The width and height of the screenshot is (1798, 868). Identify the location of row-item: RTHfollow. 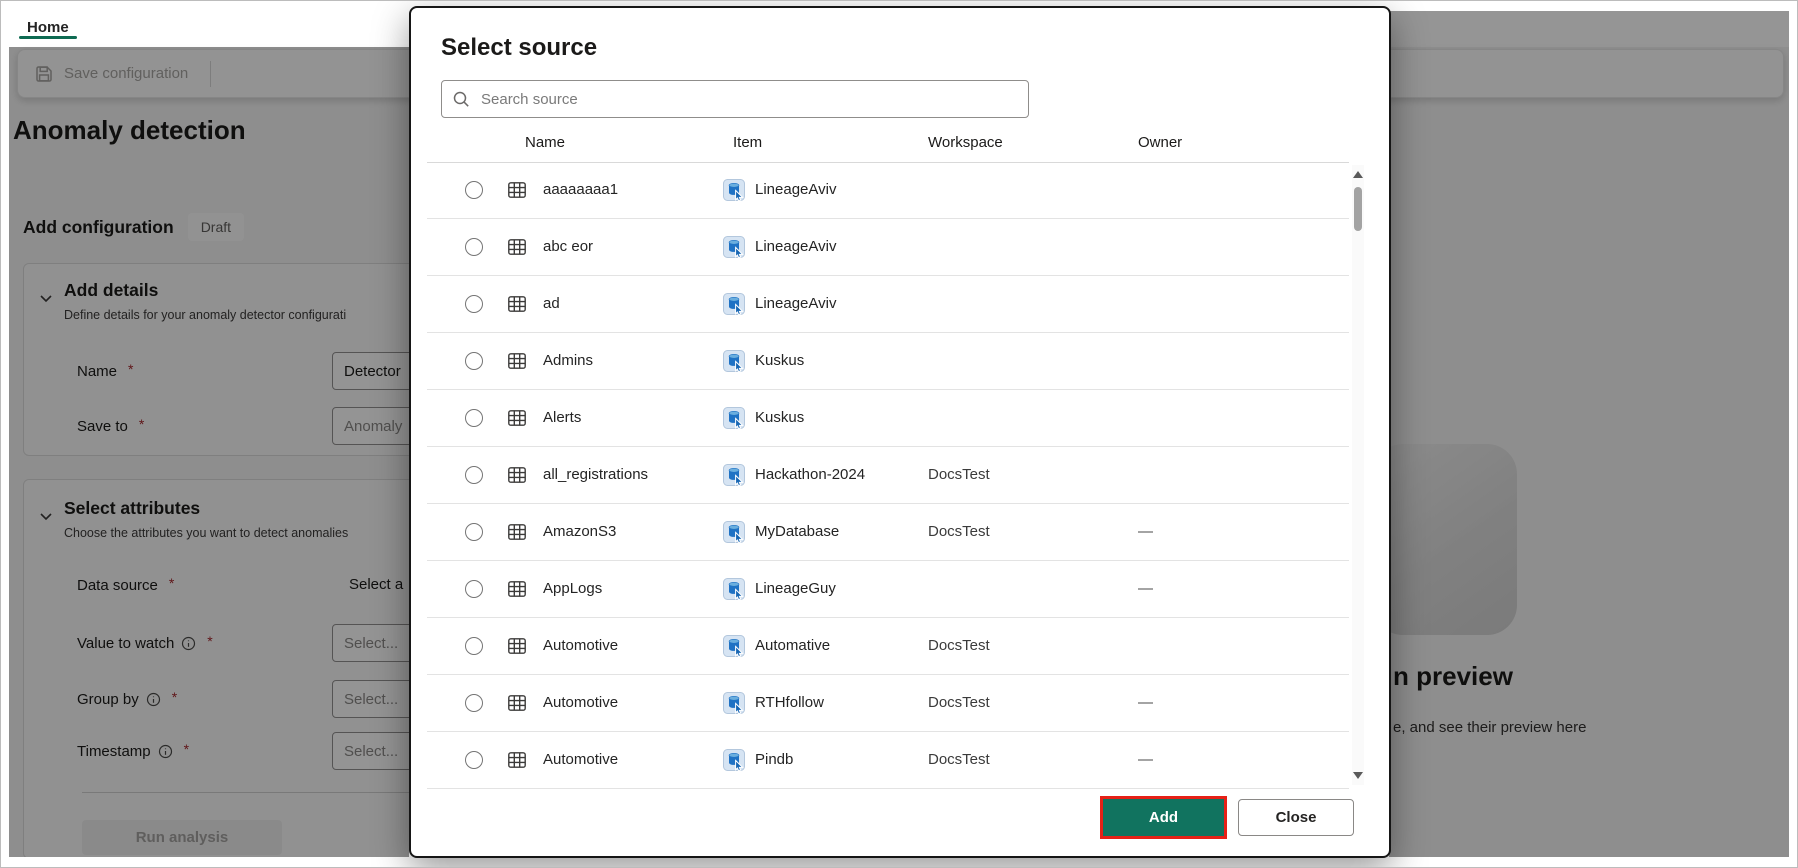
(789, 702).